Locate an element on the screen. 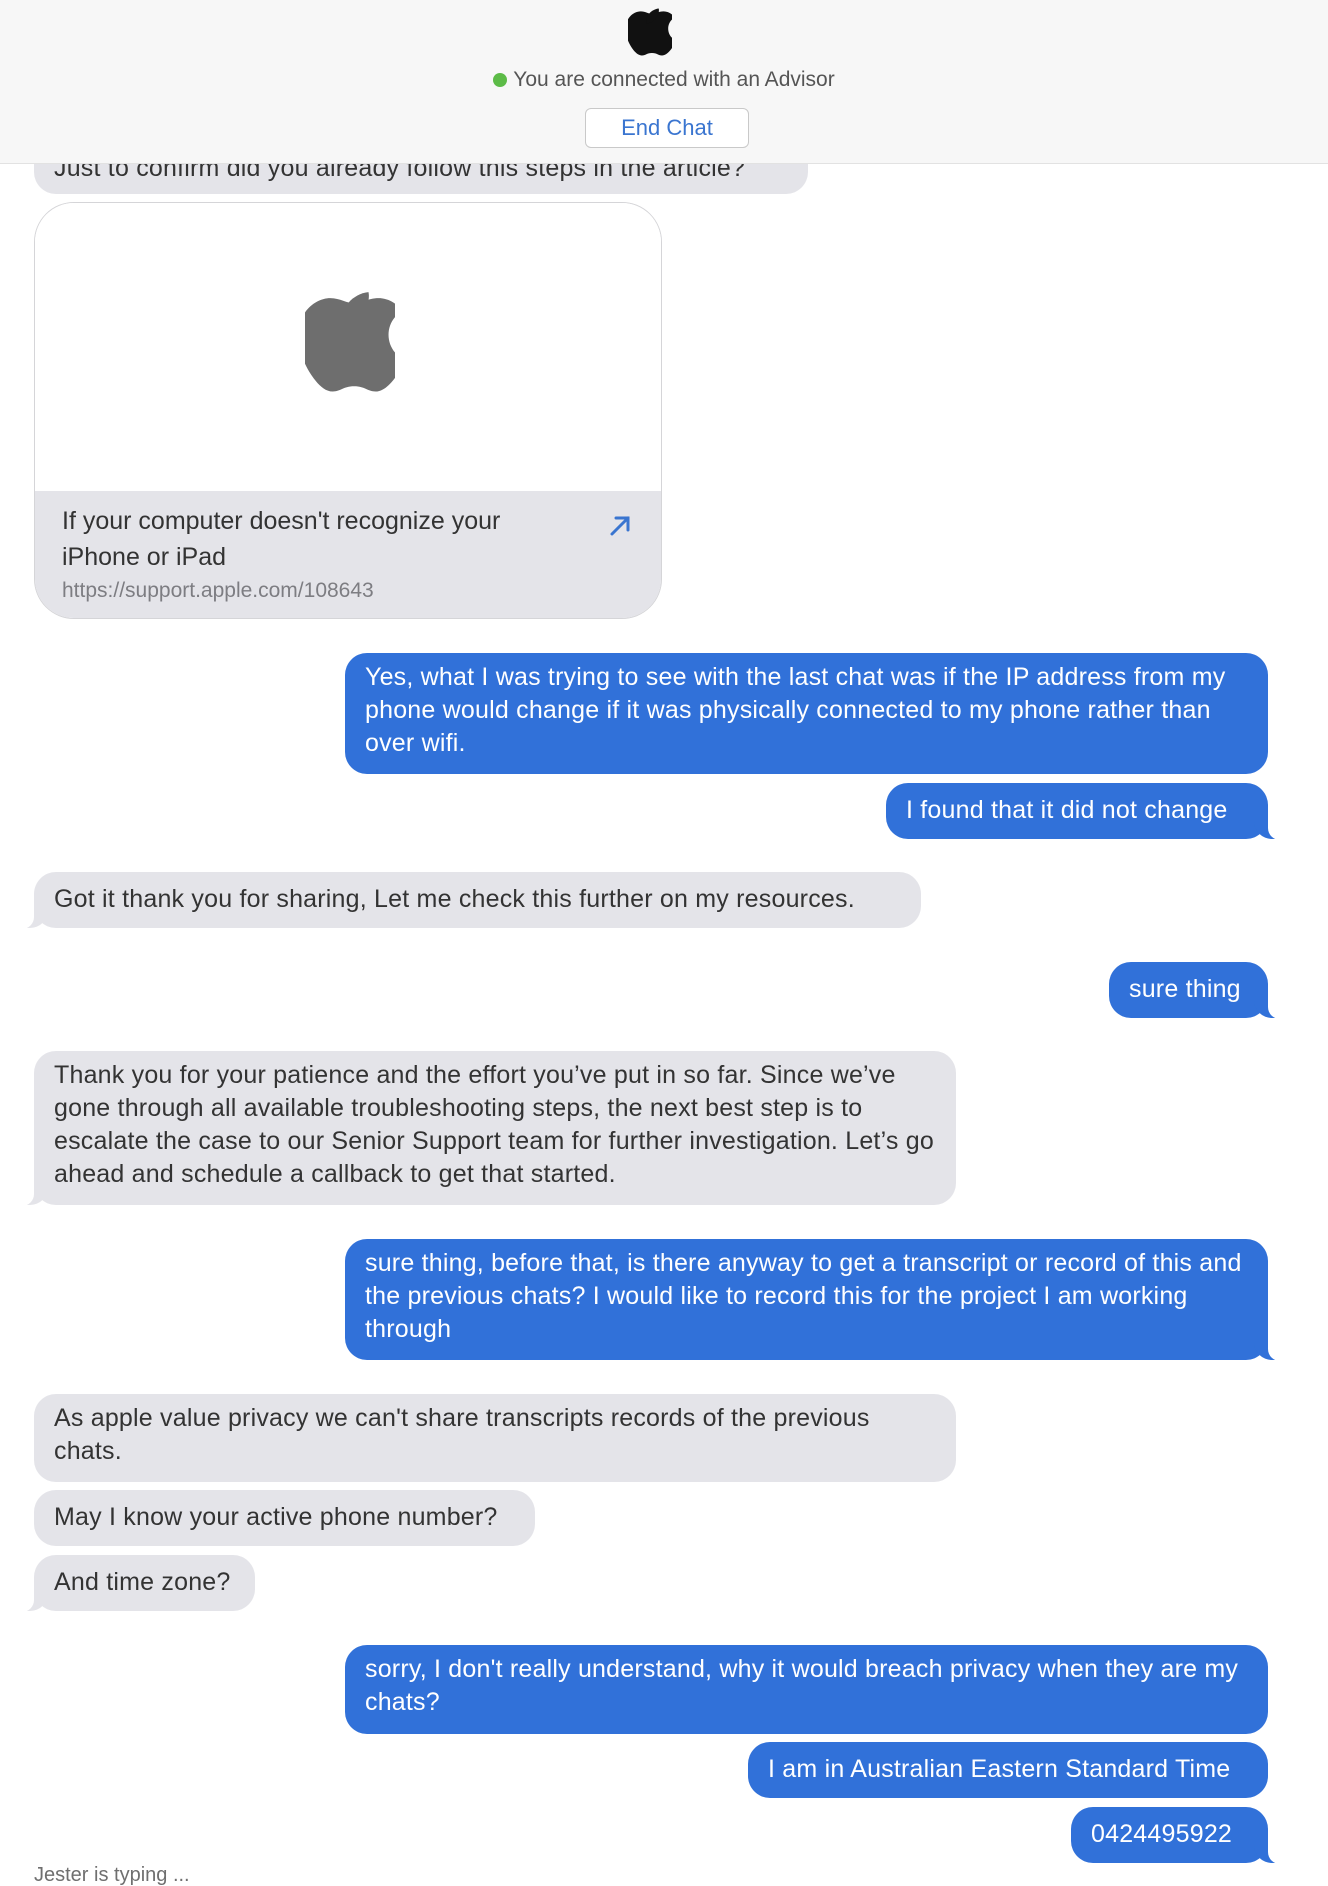  status-text: You are connected with an Advisor is located at coordinates (674, 79).